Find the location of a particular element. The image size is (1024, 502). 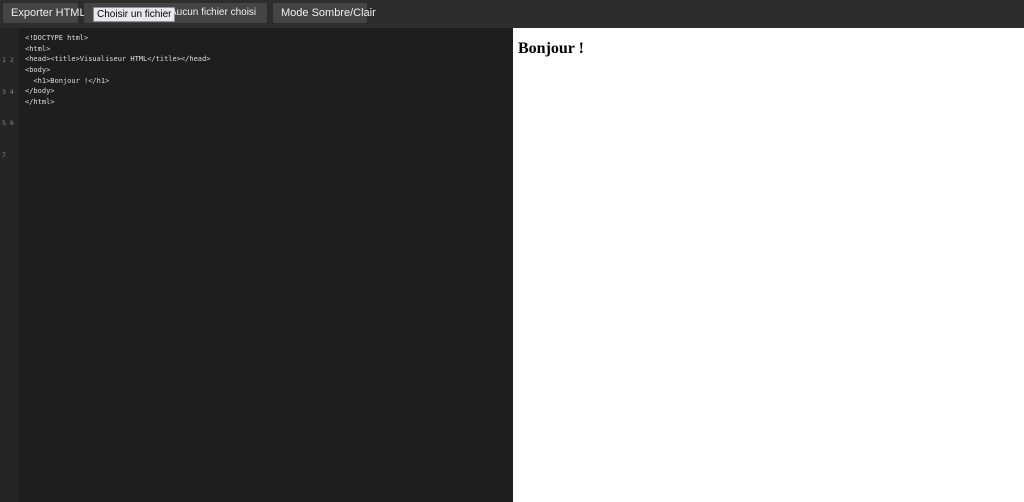

code-line: </body> is located at coordinates (40, 91).